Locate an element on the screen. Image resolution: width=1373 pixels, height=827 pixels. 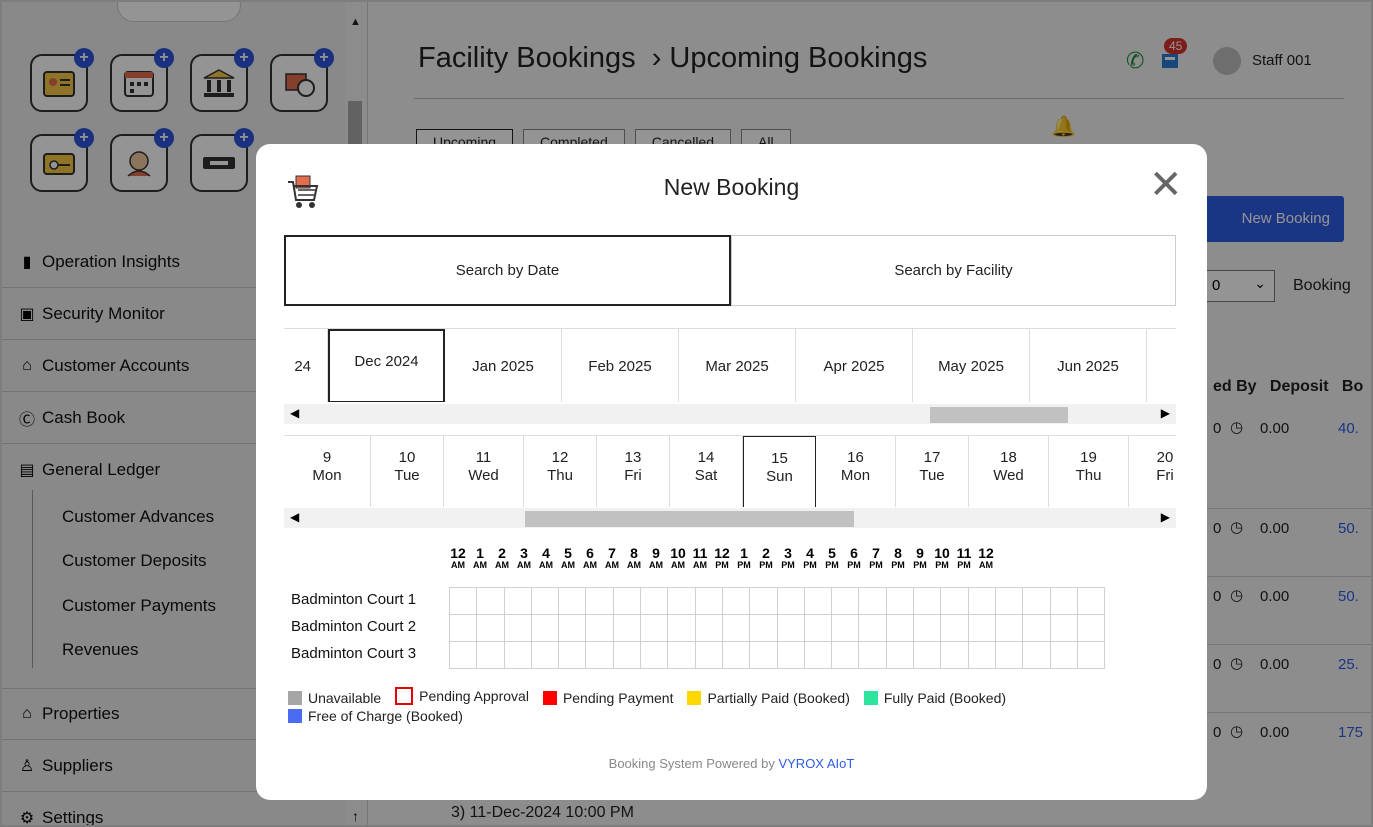
day-scrollbar: ◀ ▶ is located at coordinates (730, 518).